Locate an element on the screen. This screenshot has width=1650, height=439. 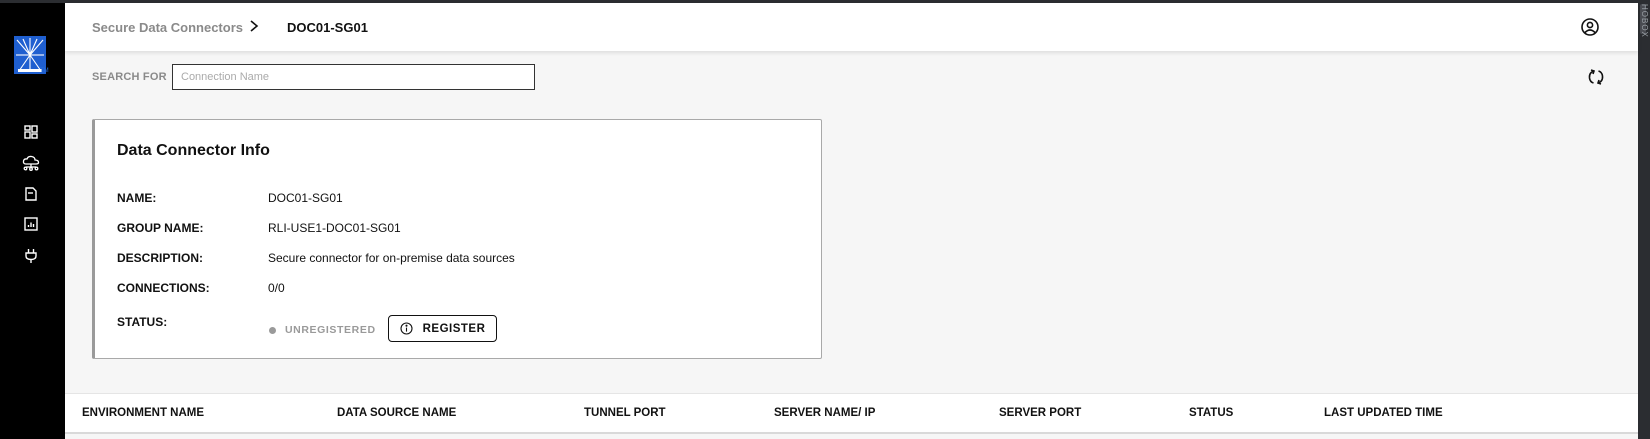
column-server-name-ip: SERVER NAME/ IP is located at coordinates (824, 413).